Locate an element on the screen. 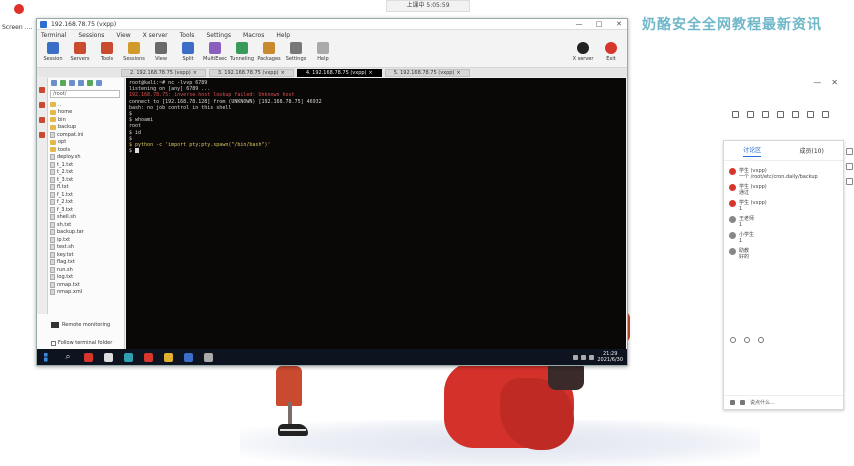 This screenshot has width=854, height=466. file-tree-item: log.txt is located at coordinates (86, 278).